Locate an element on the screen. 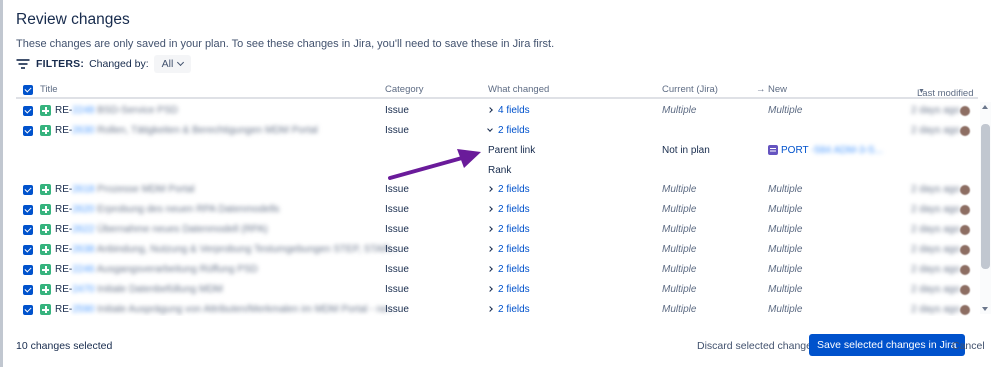 This screenshot has width=998, height=367. scroll-down-icon is located at coordinates (985, 309).